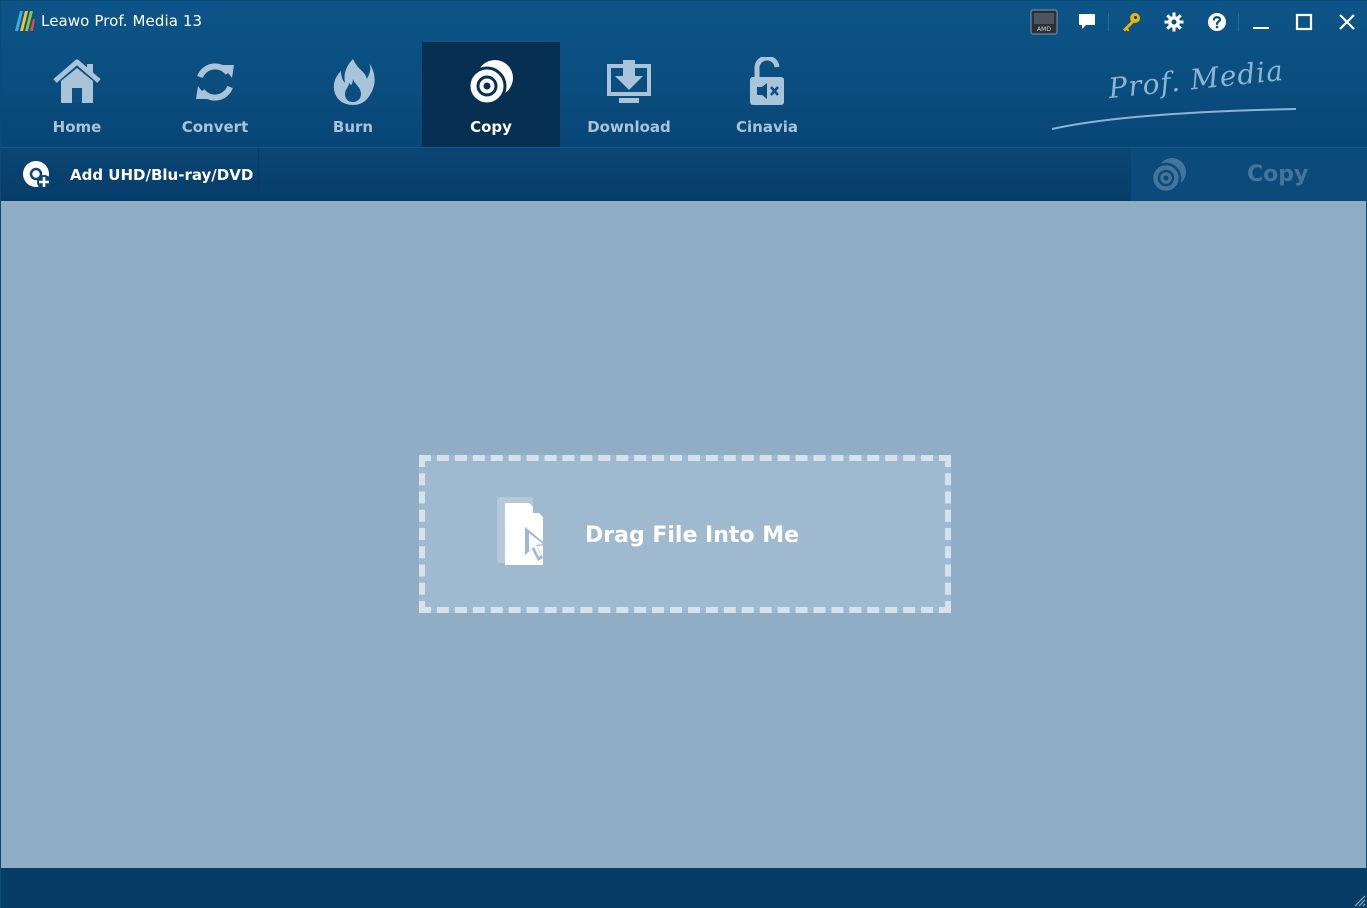 The width and height of the screenshot is (1367, 908). I want to click on window-title: Leawo Prof. Media 13, so click(122, 21).